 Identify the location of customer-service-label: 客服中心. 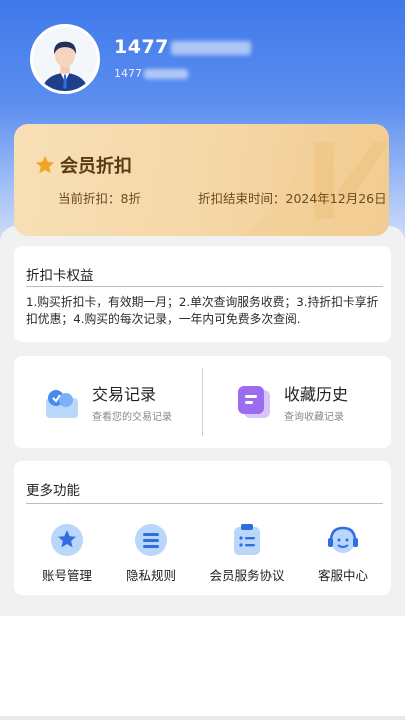
(342, 575).